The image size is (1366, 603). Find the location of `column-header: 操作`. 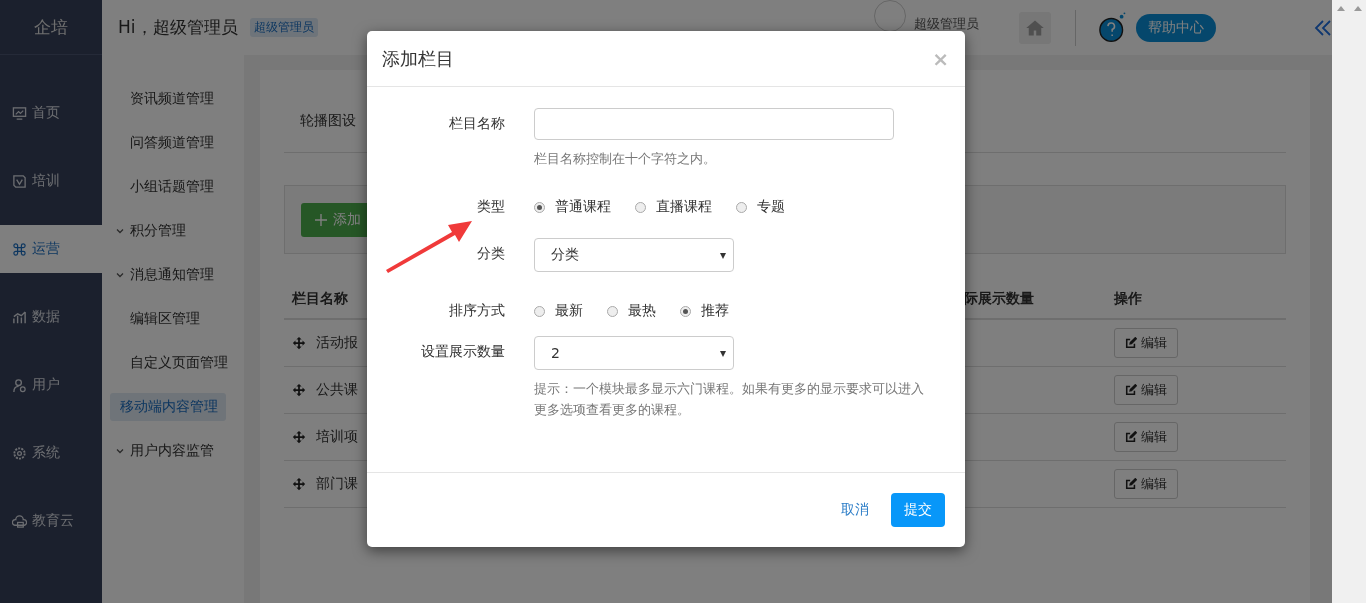

column-header: 操作 is located at coordinates (1128, 298).